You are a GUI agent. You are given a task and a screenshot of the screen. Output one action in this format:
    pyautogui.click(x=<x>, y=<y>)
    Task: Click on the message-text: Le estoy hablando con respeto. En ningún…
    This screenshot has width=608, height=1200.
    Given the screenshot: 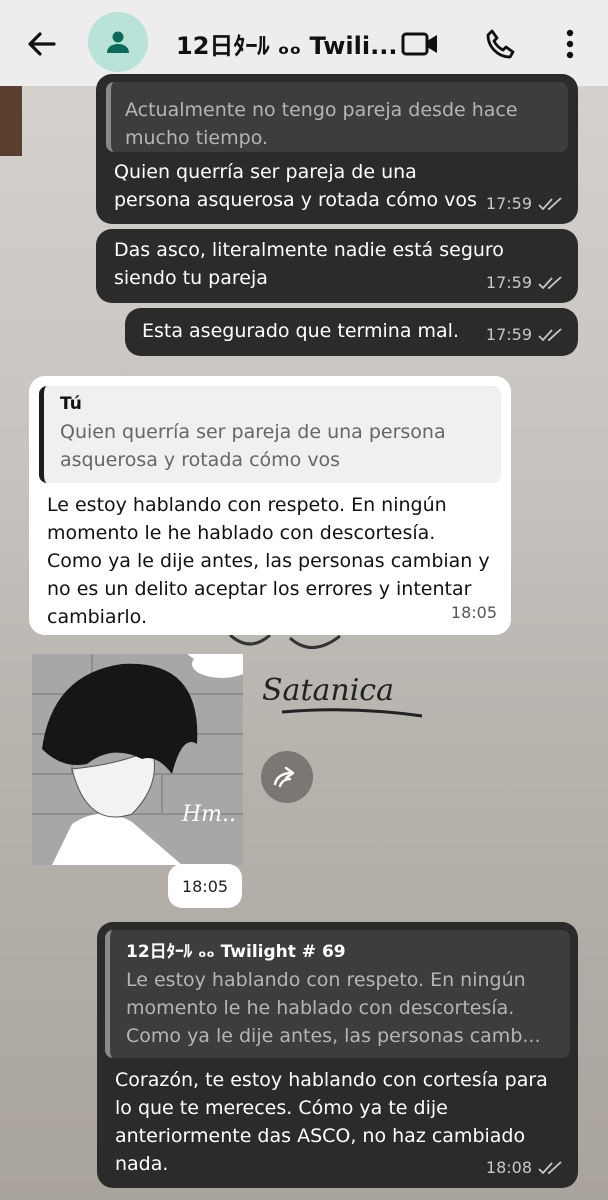 What is the action you would take?
    pyautogui.click(x=268, y=561)
    